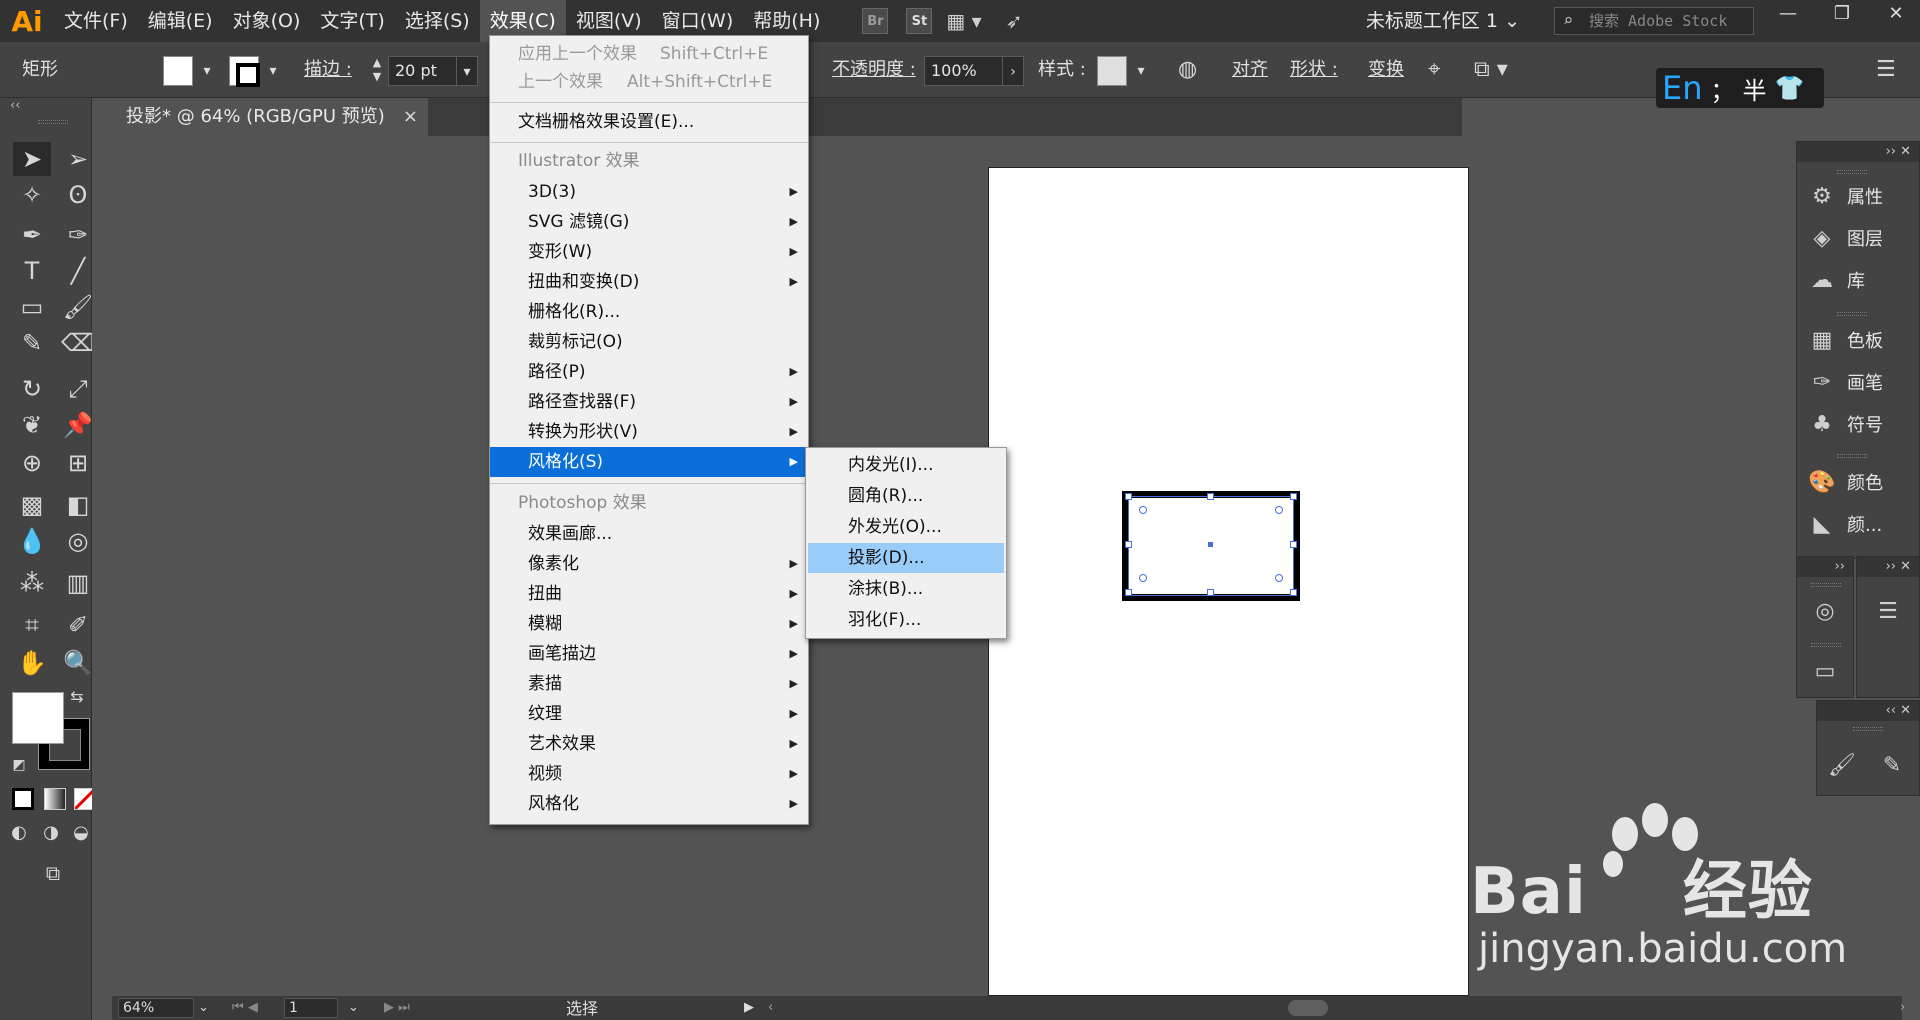 Image resolution: width=1920 pixels, height=1020 pixels. Describe the element at coordinates (1187, 70) in the screenshot. I see `recolor-icon: ◍` at that location.